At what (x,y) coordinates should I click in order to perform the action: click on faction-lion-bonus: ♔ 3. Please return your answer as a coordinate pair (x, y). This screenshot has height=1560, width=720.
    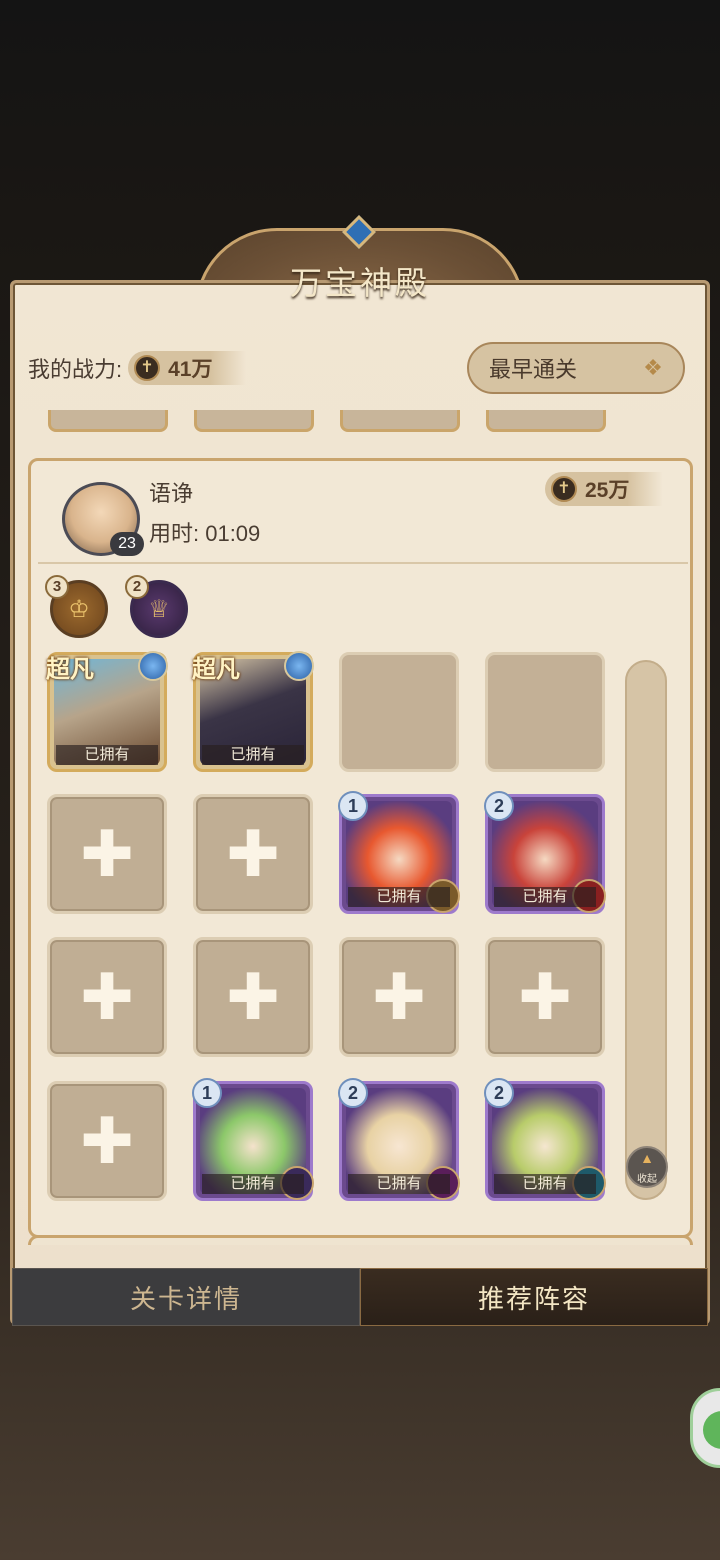
    Looking at the image, I should click on (76, 606).